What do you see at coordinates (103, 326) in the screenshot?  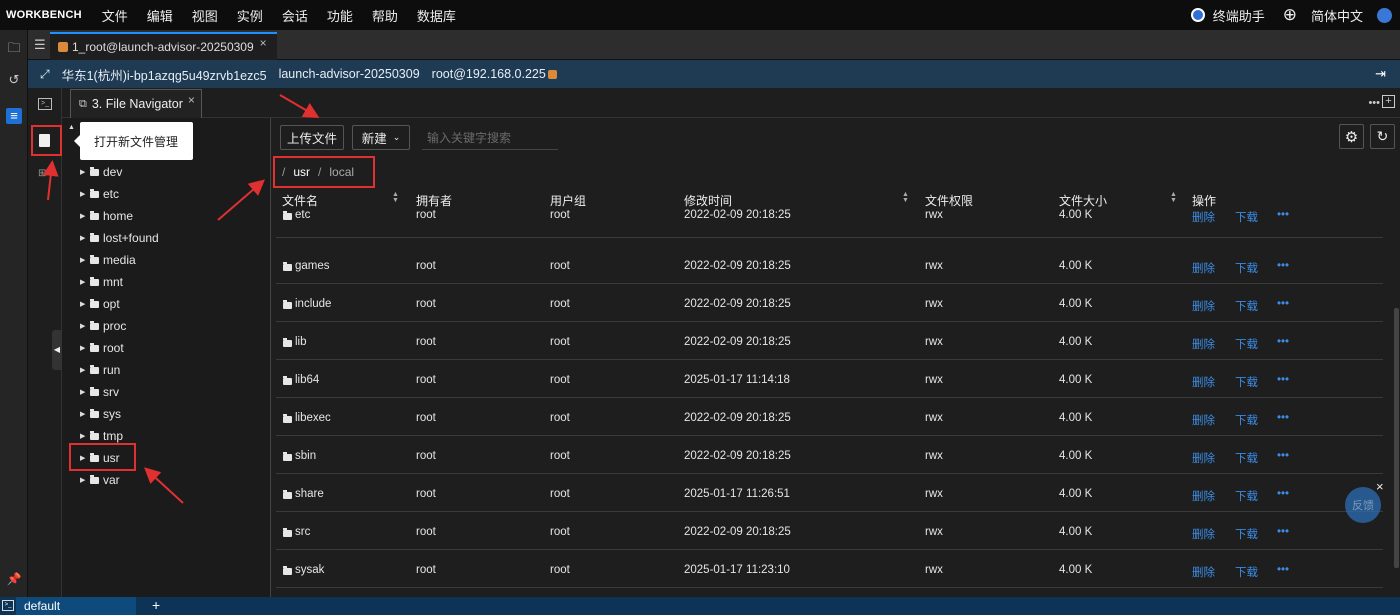 I see `tree-item-proc: ▶ proc` at bounding box center [103, 326].